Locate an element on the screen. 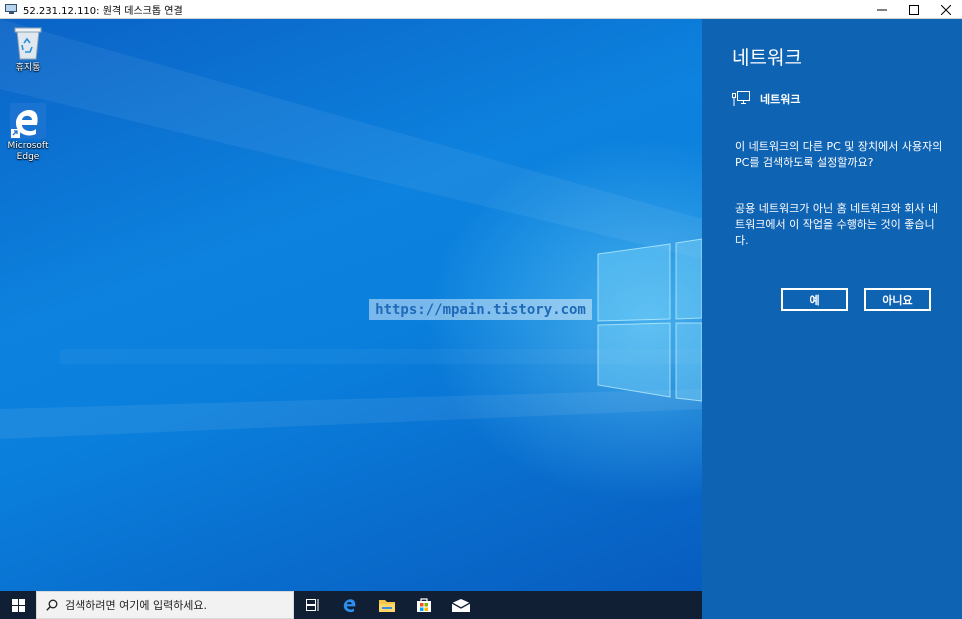  edge-label-line2: Edge is located at coordinates (28, 157).